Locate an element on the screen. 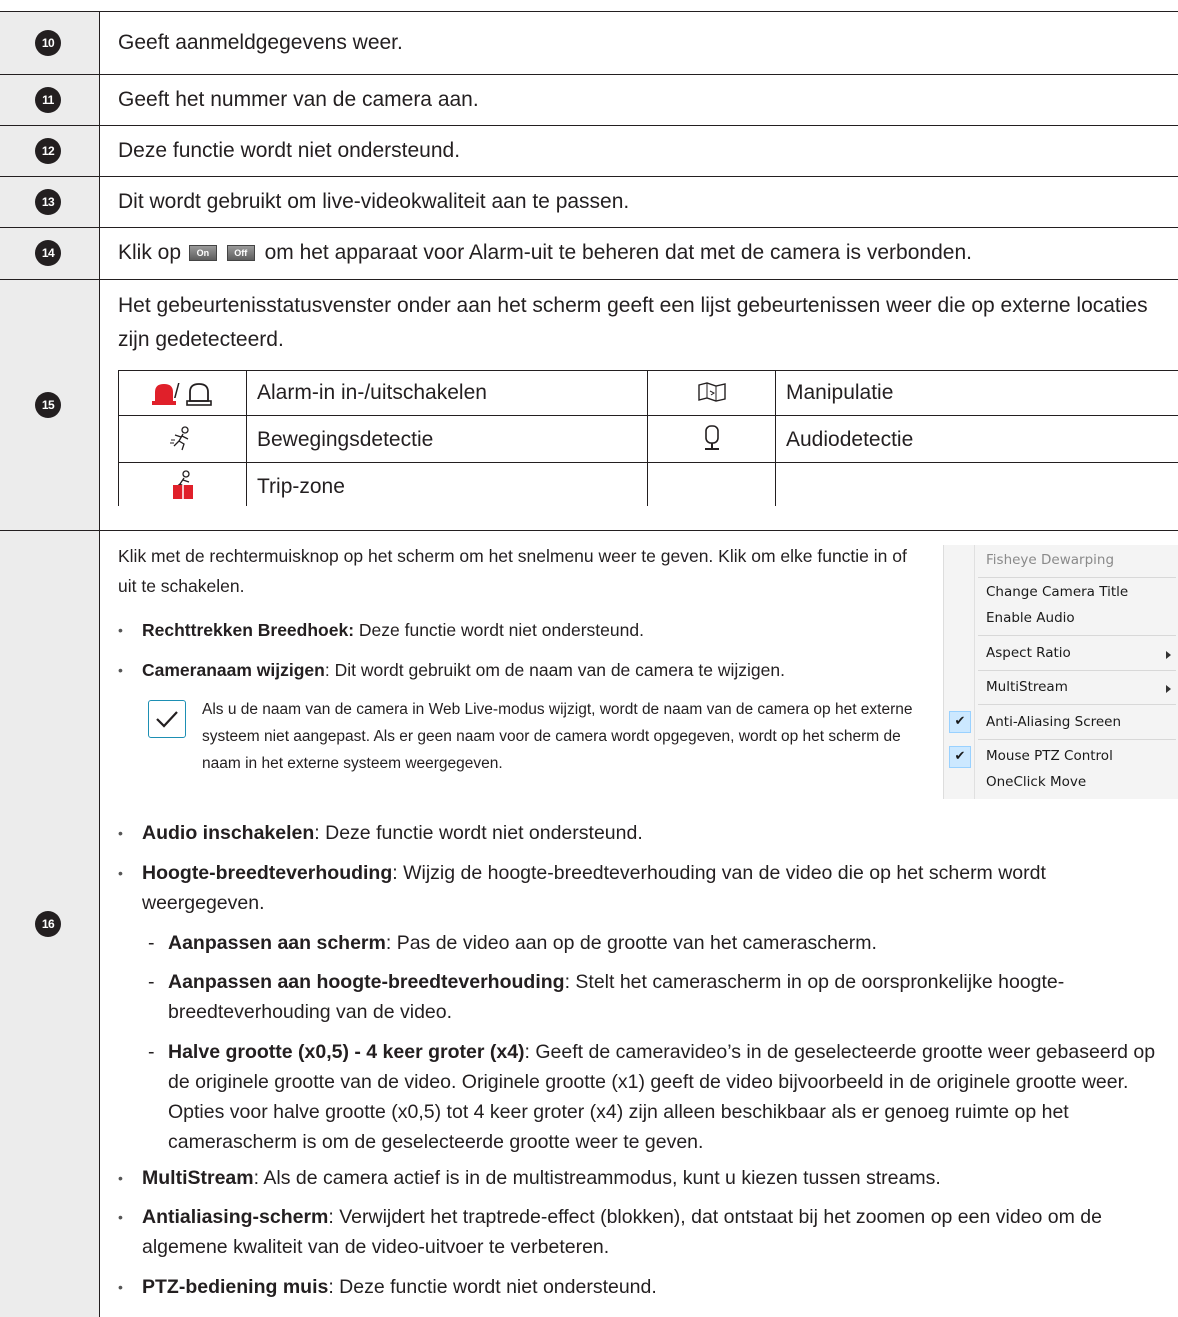 Image resolution: width=1178 pixels, height=1317 pixels. tampering-icon is located at coordinates (712, 392).